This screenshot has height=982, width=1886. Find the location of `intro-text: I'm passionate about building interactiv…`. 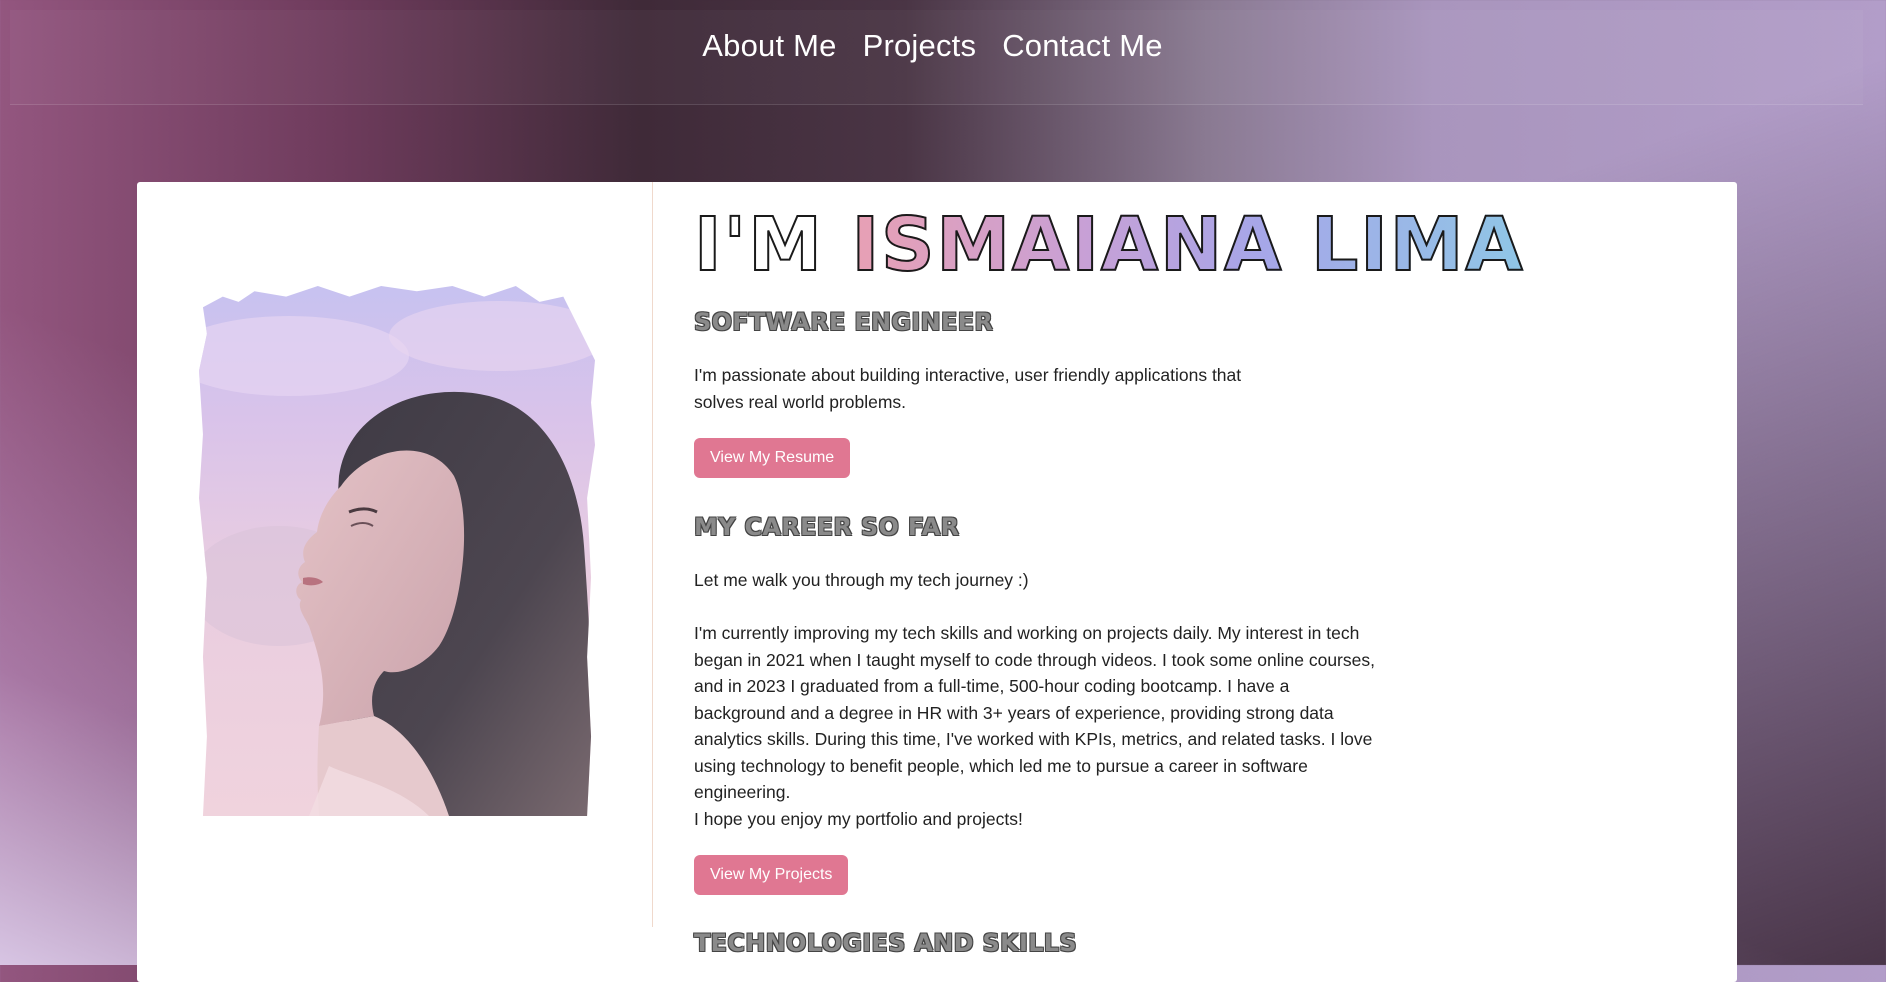

intro-text: I'm passionate about building interactiv… is located at coordinates (968, 388).